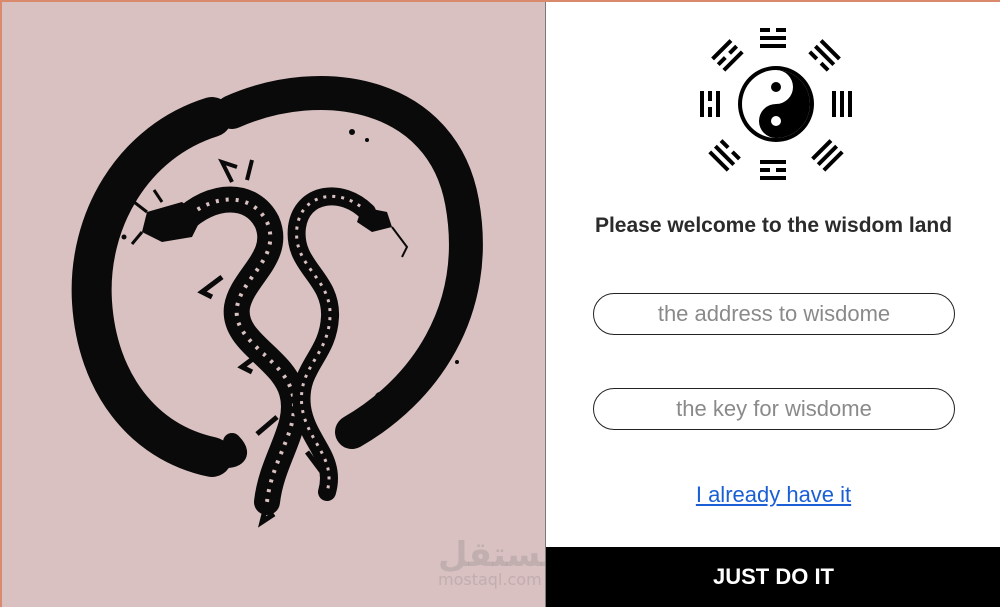 The image size is (1000, 607). Describe the element at coordinates (774, 314) in the screenshot. I see `address-input` at that location.